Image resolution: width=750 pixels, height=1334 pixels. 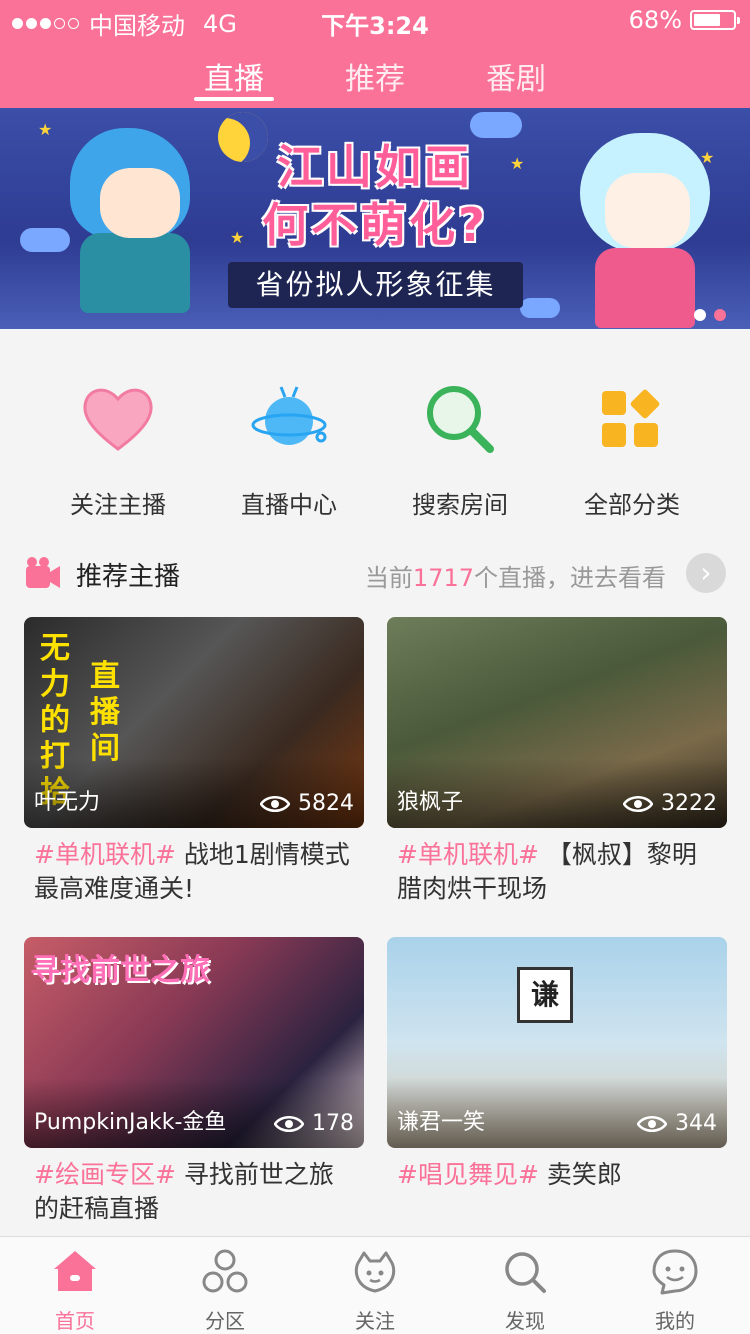 What do you see at coordinates (675, 1272) in the screenshot?
I see `smile-face-icon` at bounding box center [675, 1272].